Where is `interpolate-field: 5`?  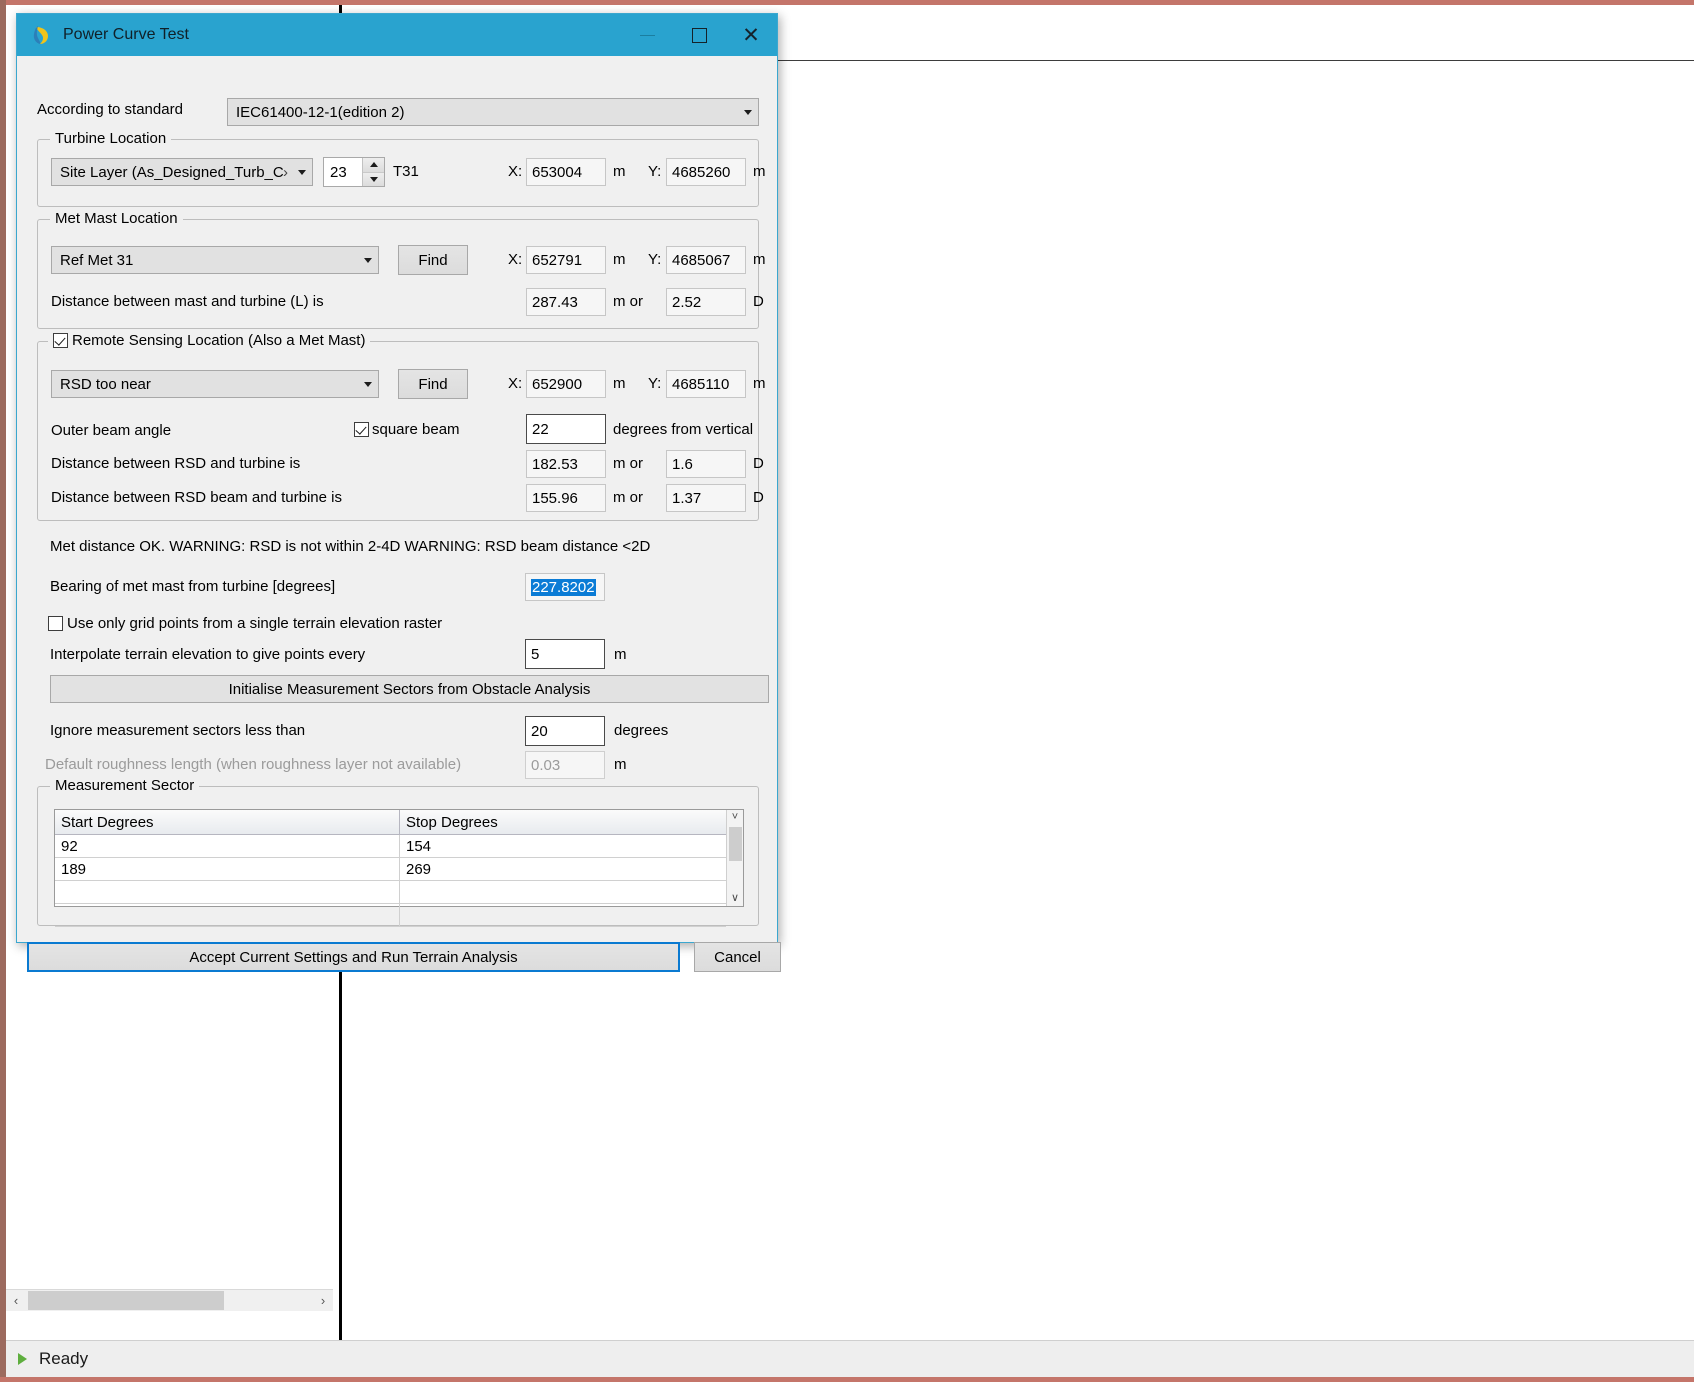 interpolate-field: 5 is located at coordinates (565, 654).